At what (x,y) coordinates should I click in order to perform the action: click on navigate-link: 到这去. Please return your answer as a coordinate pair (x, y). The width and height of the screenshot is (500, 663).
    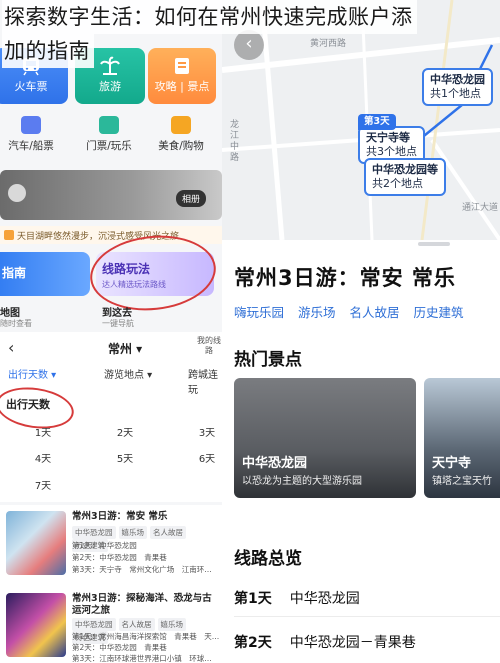
    Looking at the image, I should click on (117, 311).